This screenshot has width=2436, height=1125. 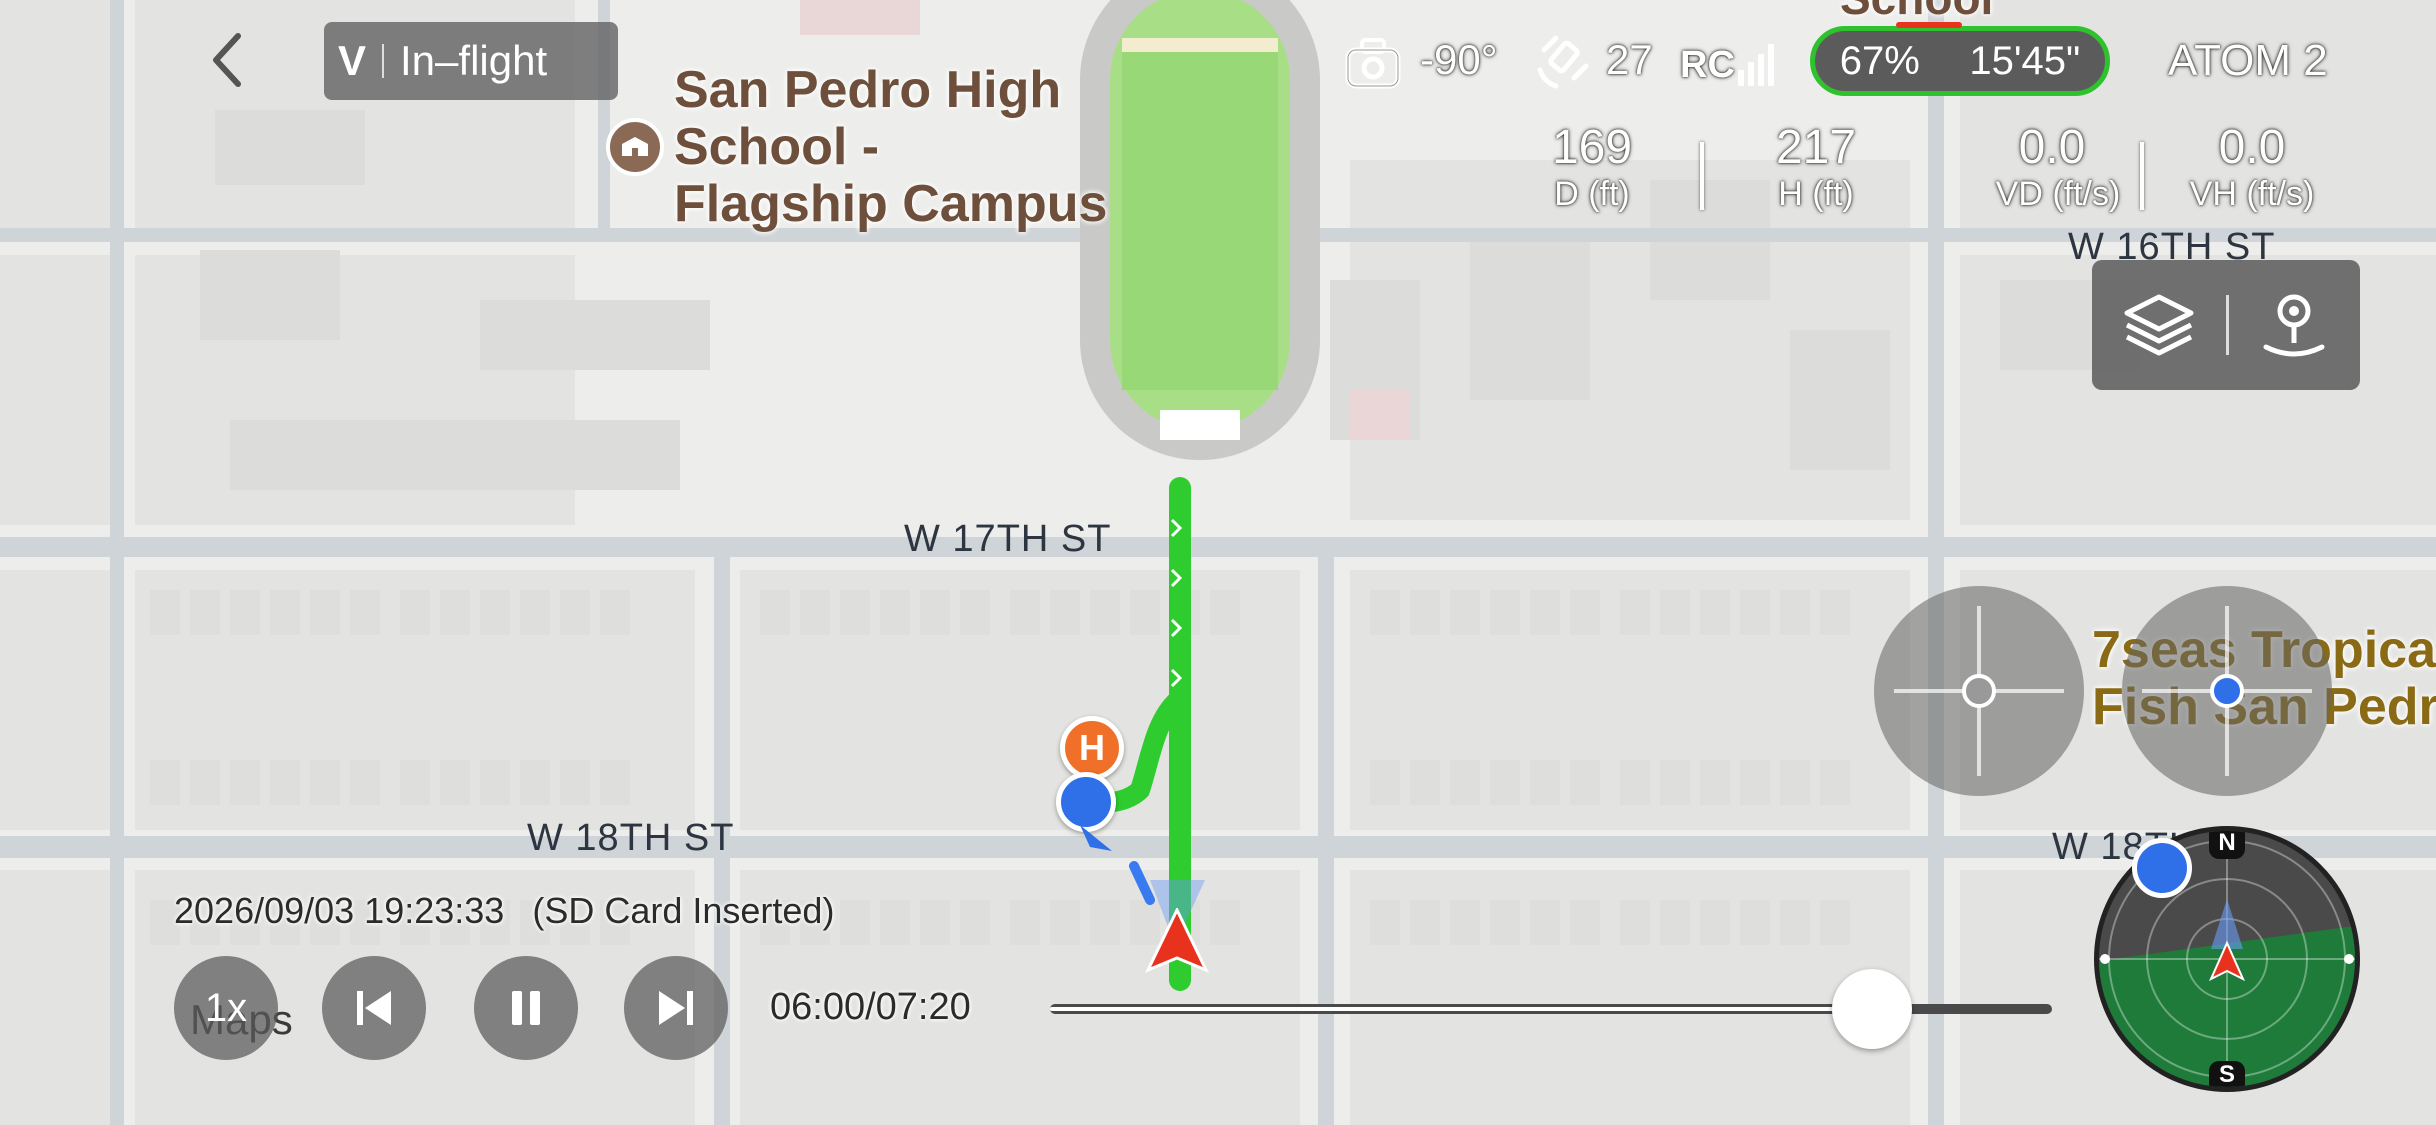 What do you see at coordinates (2252, 194) in the screenshot?
I see `horizontal-speed-label: VH (ft/s)` at bounding box center [2252, 194].